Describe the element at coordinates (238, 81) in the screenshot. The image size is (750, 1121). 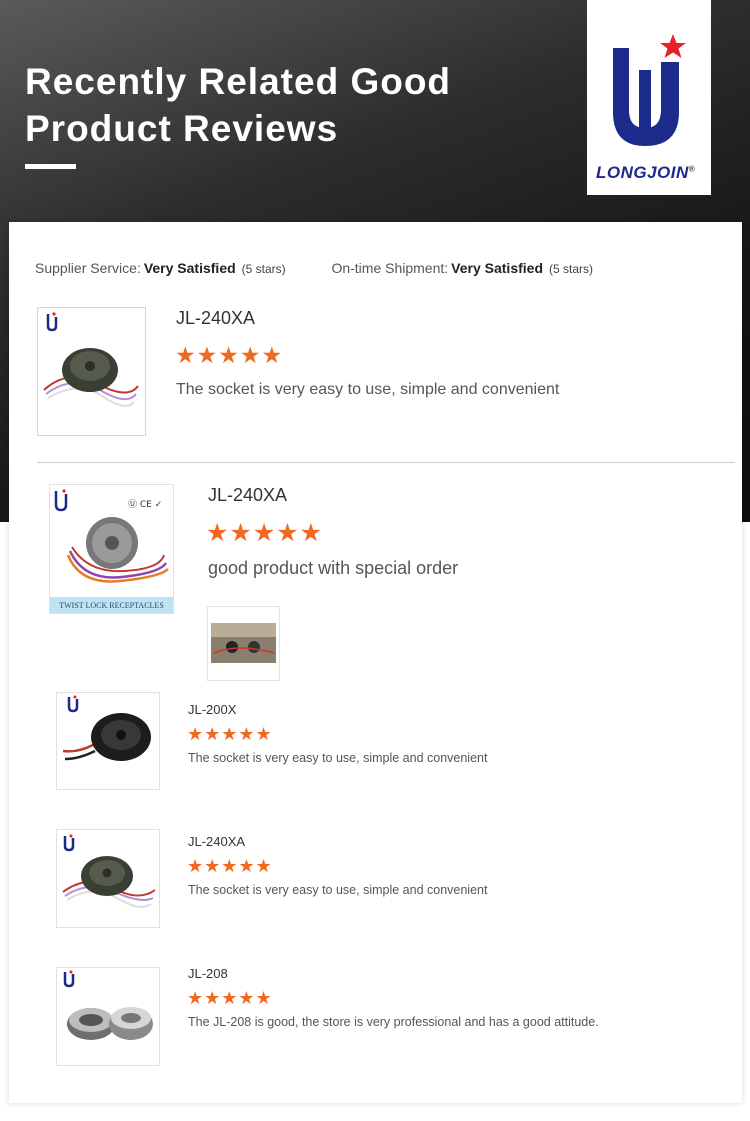
I see `page-title-line1: Recently Related Good` at that location.